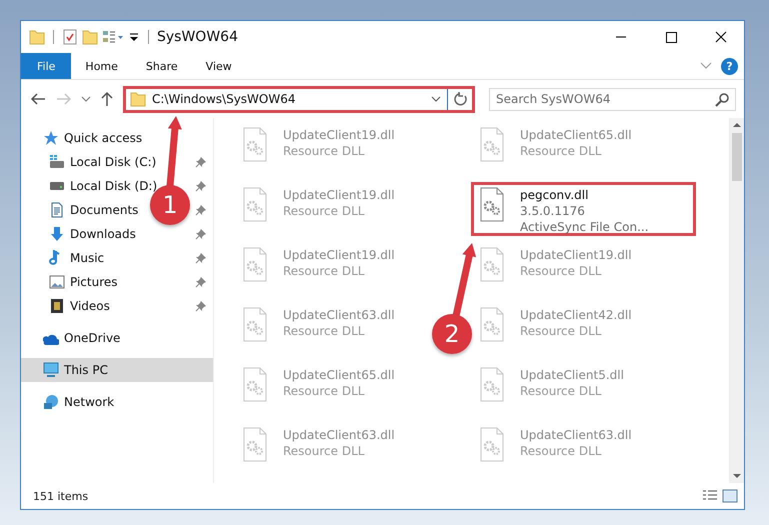  Describe the element at coordinates (51, 138) in the screenshot. I see `star-icon` at that location.